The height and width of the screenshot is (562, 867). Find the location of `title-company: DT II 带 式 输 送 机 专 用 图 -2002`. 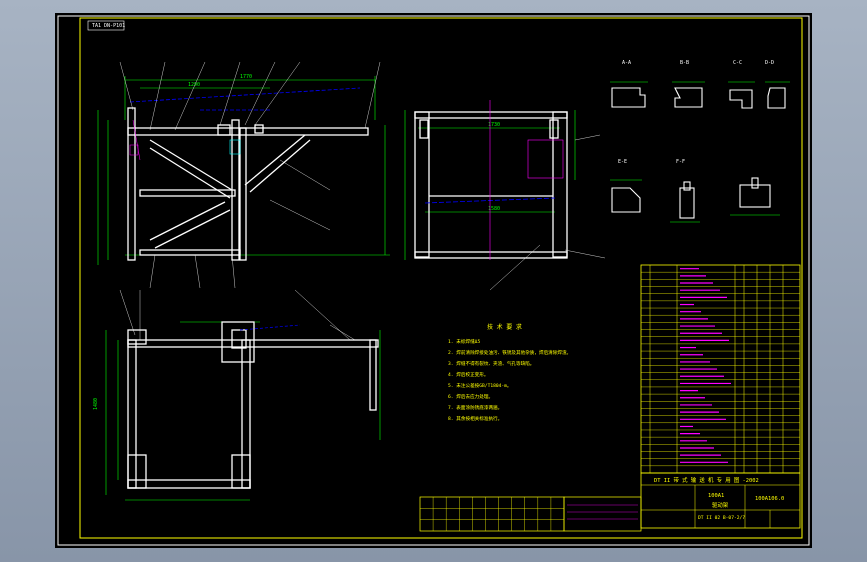

title-company: DT II 带 式 输 送 机 专 用 图 -2002 is located at coordinates (706, 480).